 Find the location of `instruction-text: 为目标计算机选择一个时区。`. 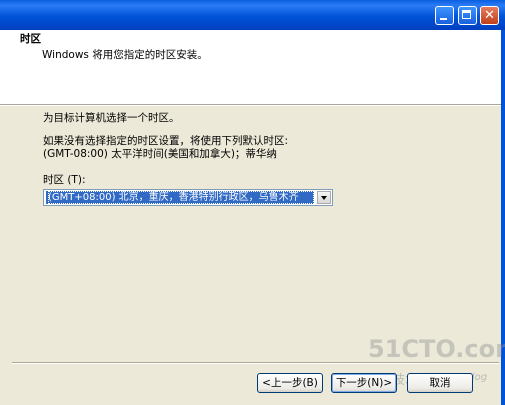

instruction-text: 为目标计算机选择一个时区。 is located at coordinates (111, 118).